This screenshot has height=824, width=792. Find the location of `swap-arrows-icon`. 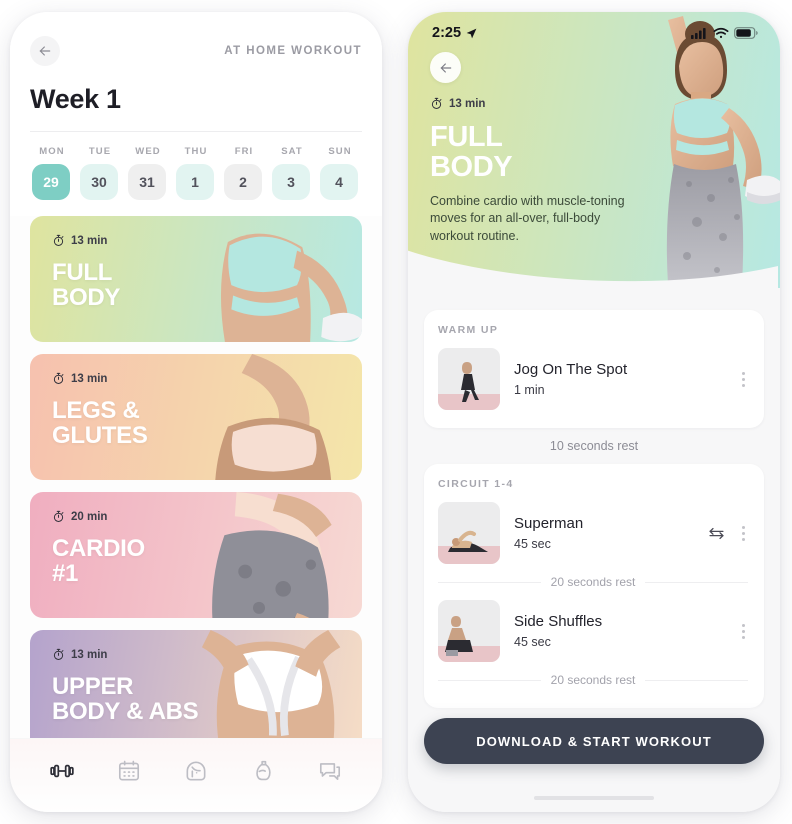

swap-arrows-icon is located at coordinates (716, 533).